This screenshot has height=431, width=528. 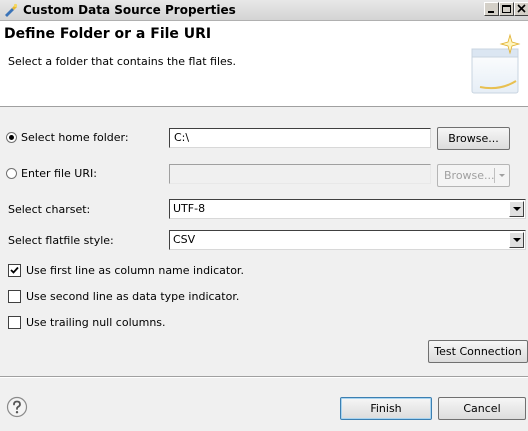 What do you see at coordinates (521, 9) in the screenshot?
I see `close-button` at bounding box center [521, 9].